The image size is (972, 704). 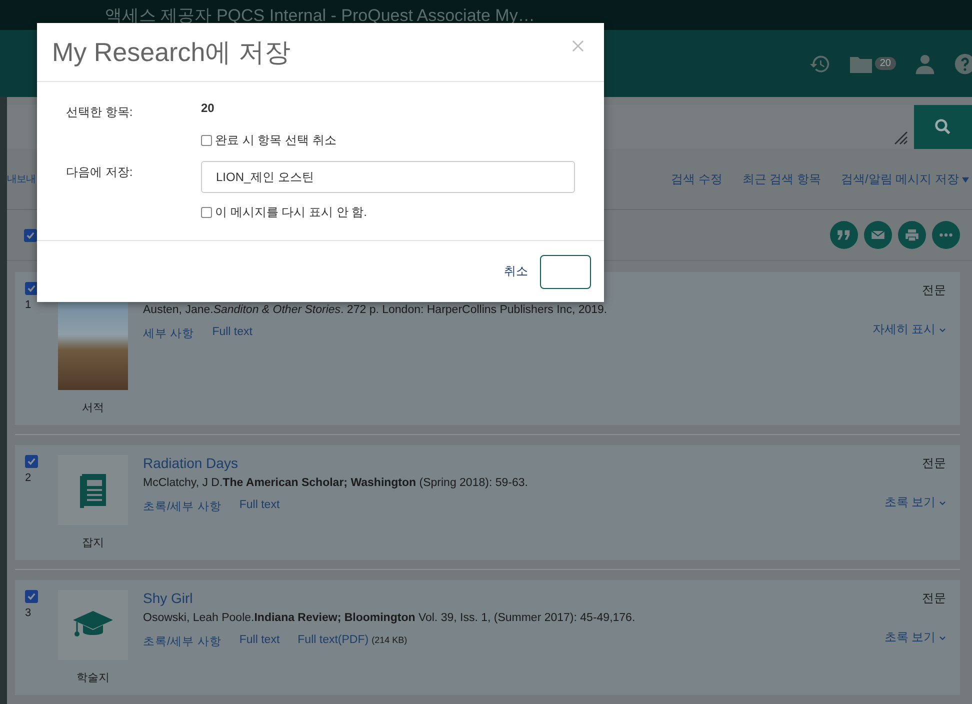 I want to click on dont-show-option-label: 이 메시지를 다시 표시 안 함., so click(x=291, y=212).